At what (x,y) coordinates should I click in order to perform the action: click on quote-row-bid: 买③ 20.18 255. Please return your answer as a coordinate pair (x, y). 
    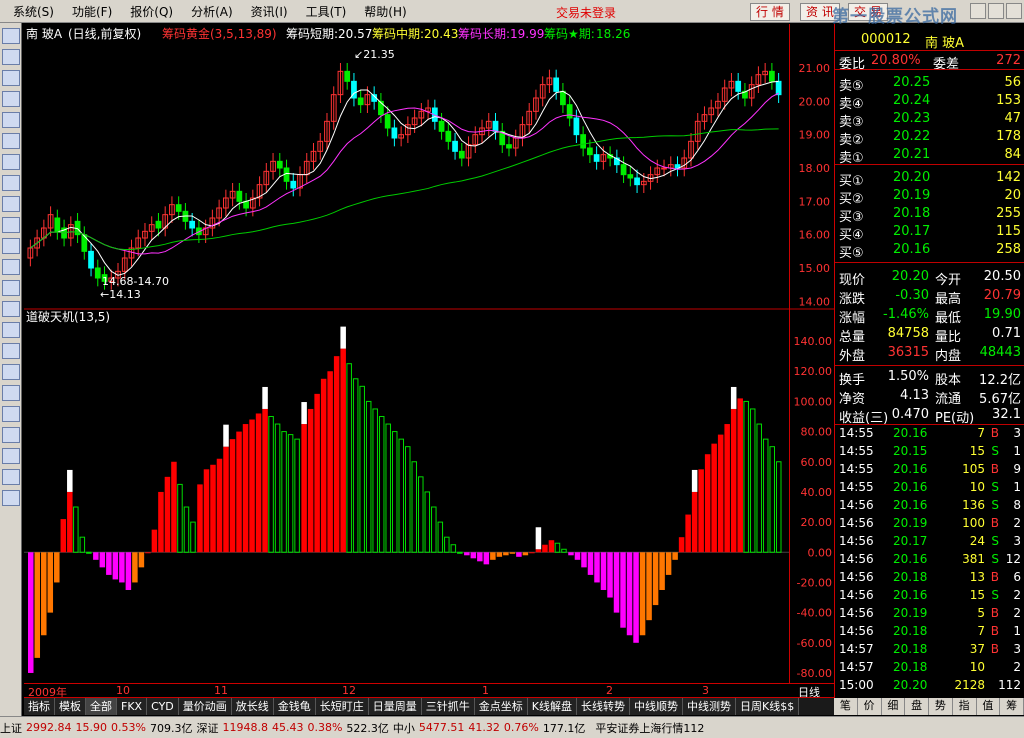
    Looking at the image, I should click on (930, 215).